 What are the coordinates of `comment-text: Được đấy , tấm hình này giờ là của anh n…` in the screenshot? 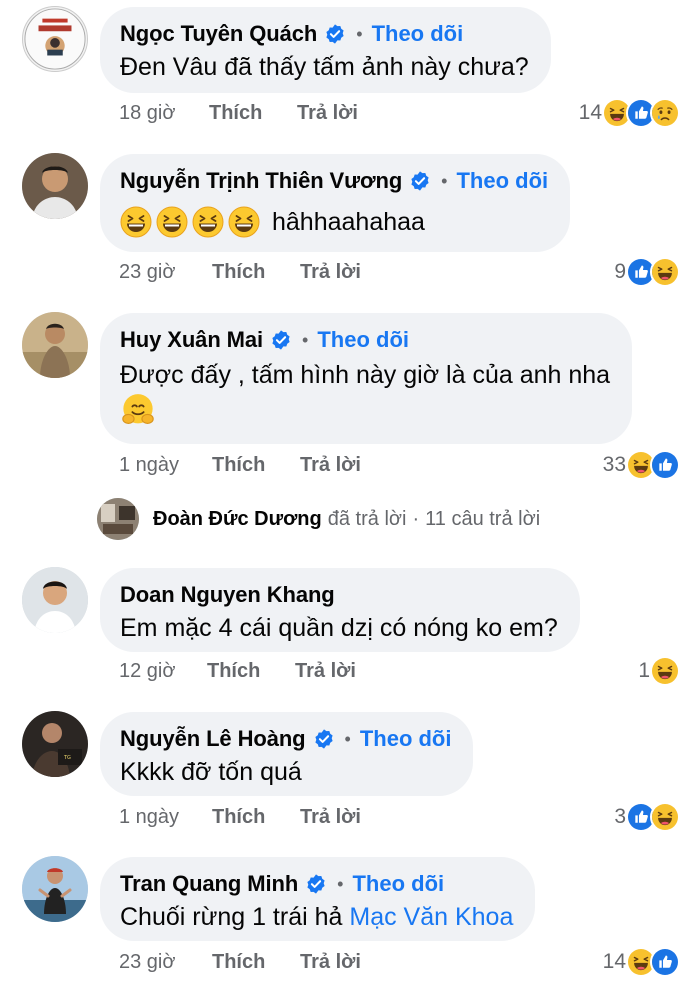 It's located at (365, 375).